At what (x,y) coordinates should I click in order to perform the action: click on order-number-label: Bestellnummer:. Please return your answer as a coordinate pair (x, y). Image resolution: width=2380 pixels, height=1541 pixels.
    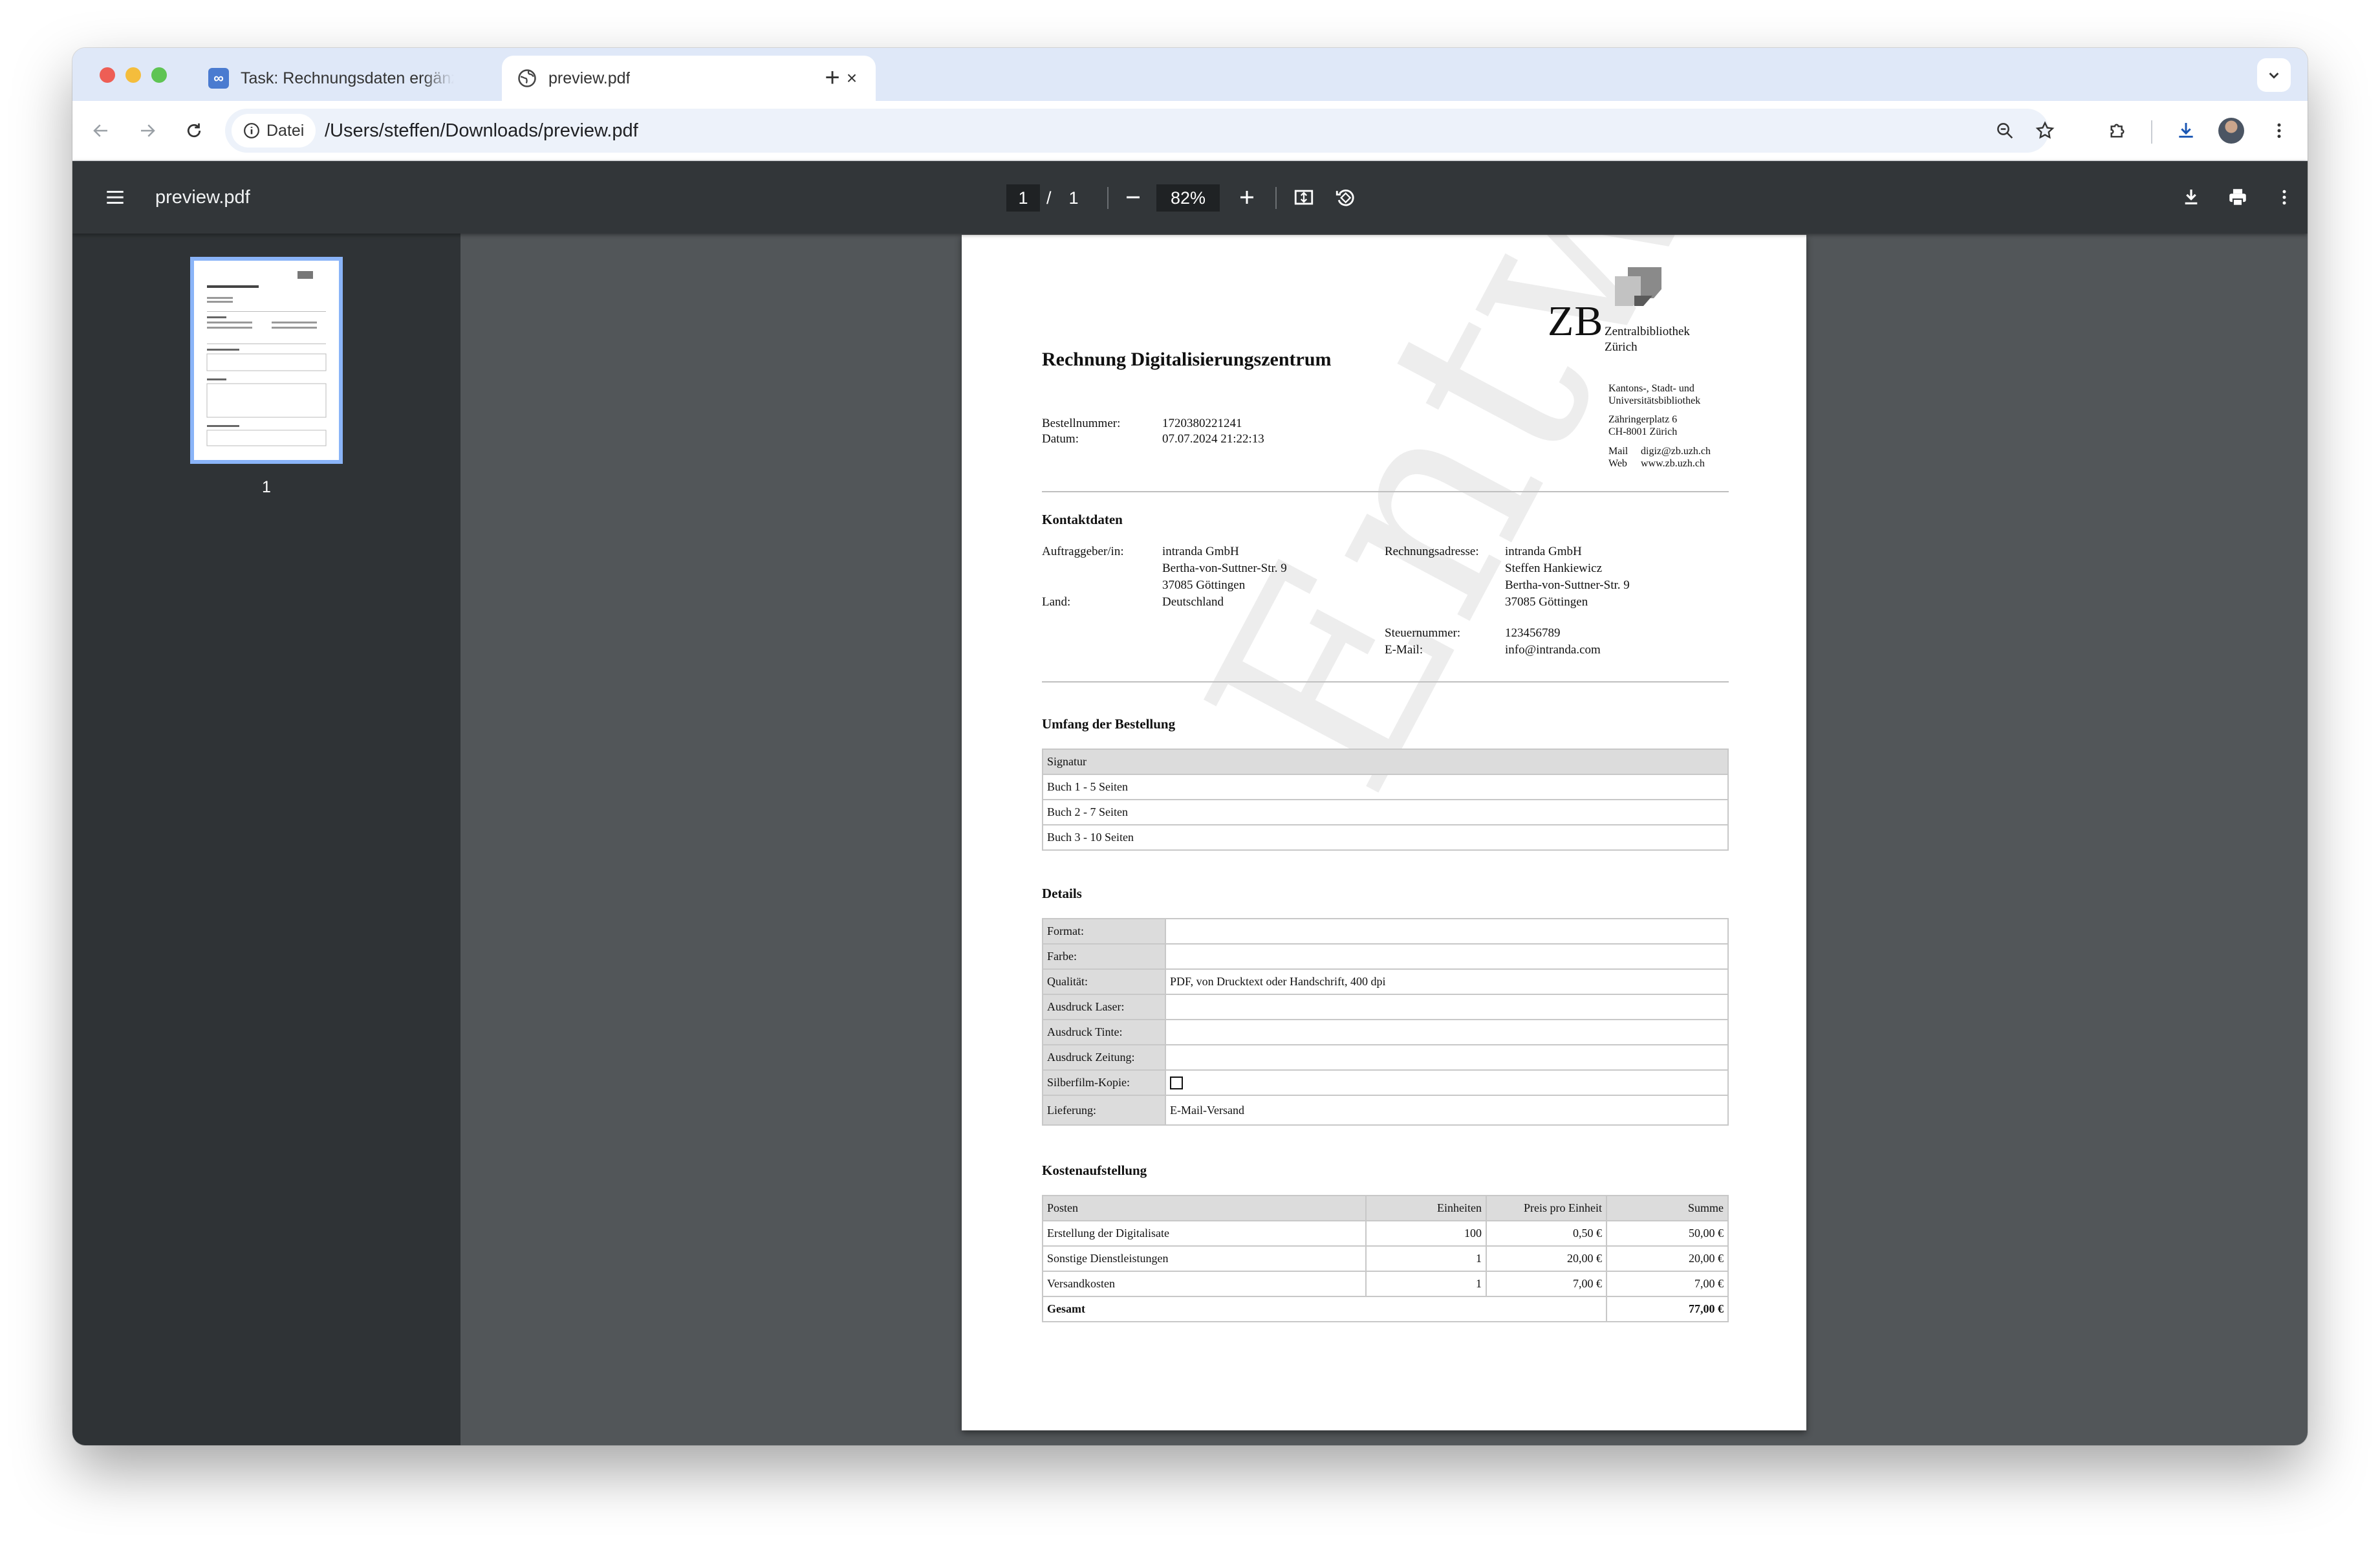
    Looking at the image, I should click on (1081, 423).